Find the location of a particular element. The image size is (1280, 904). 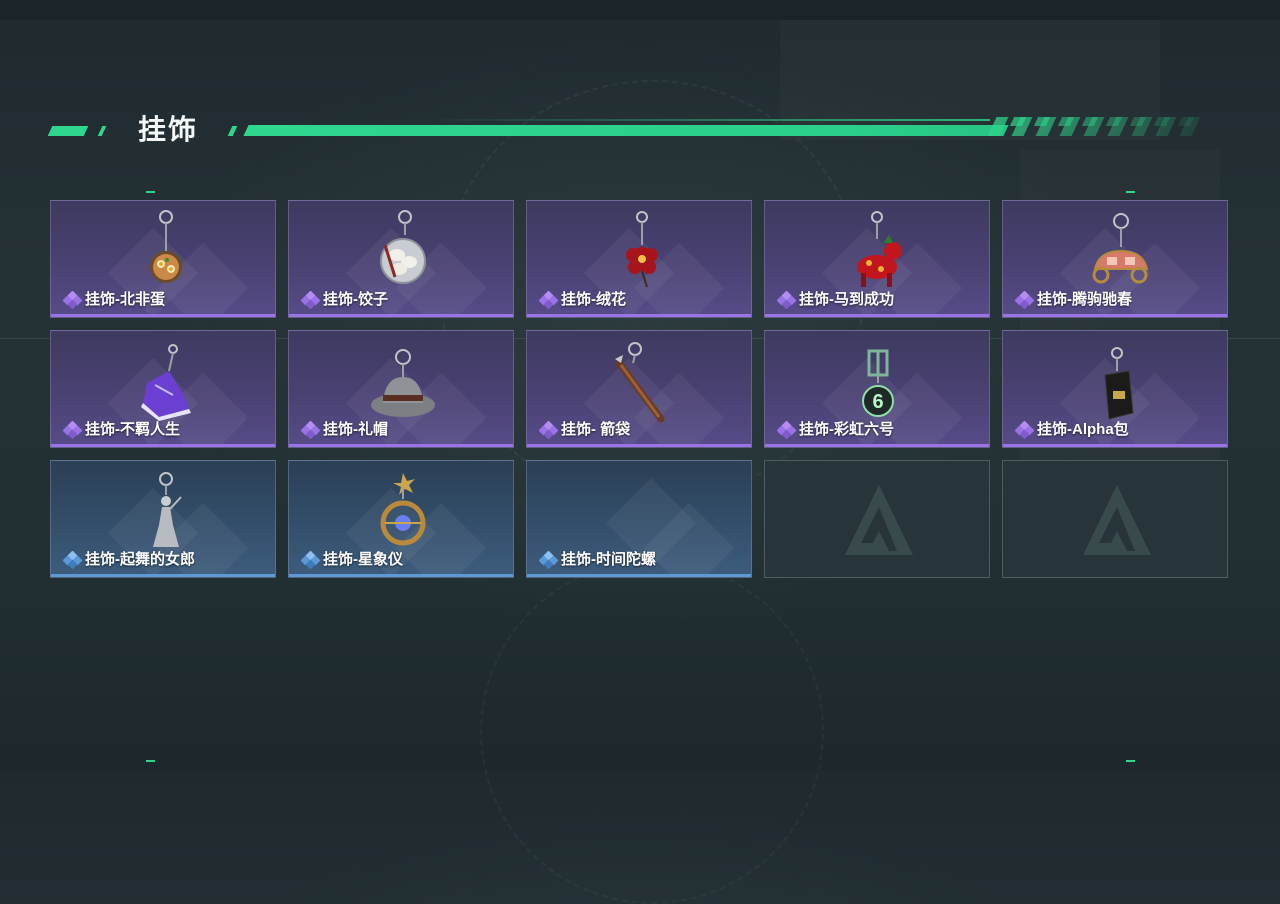

charm-name: 挂饰-起舞的女郎 is located at coordinates (140, 559).